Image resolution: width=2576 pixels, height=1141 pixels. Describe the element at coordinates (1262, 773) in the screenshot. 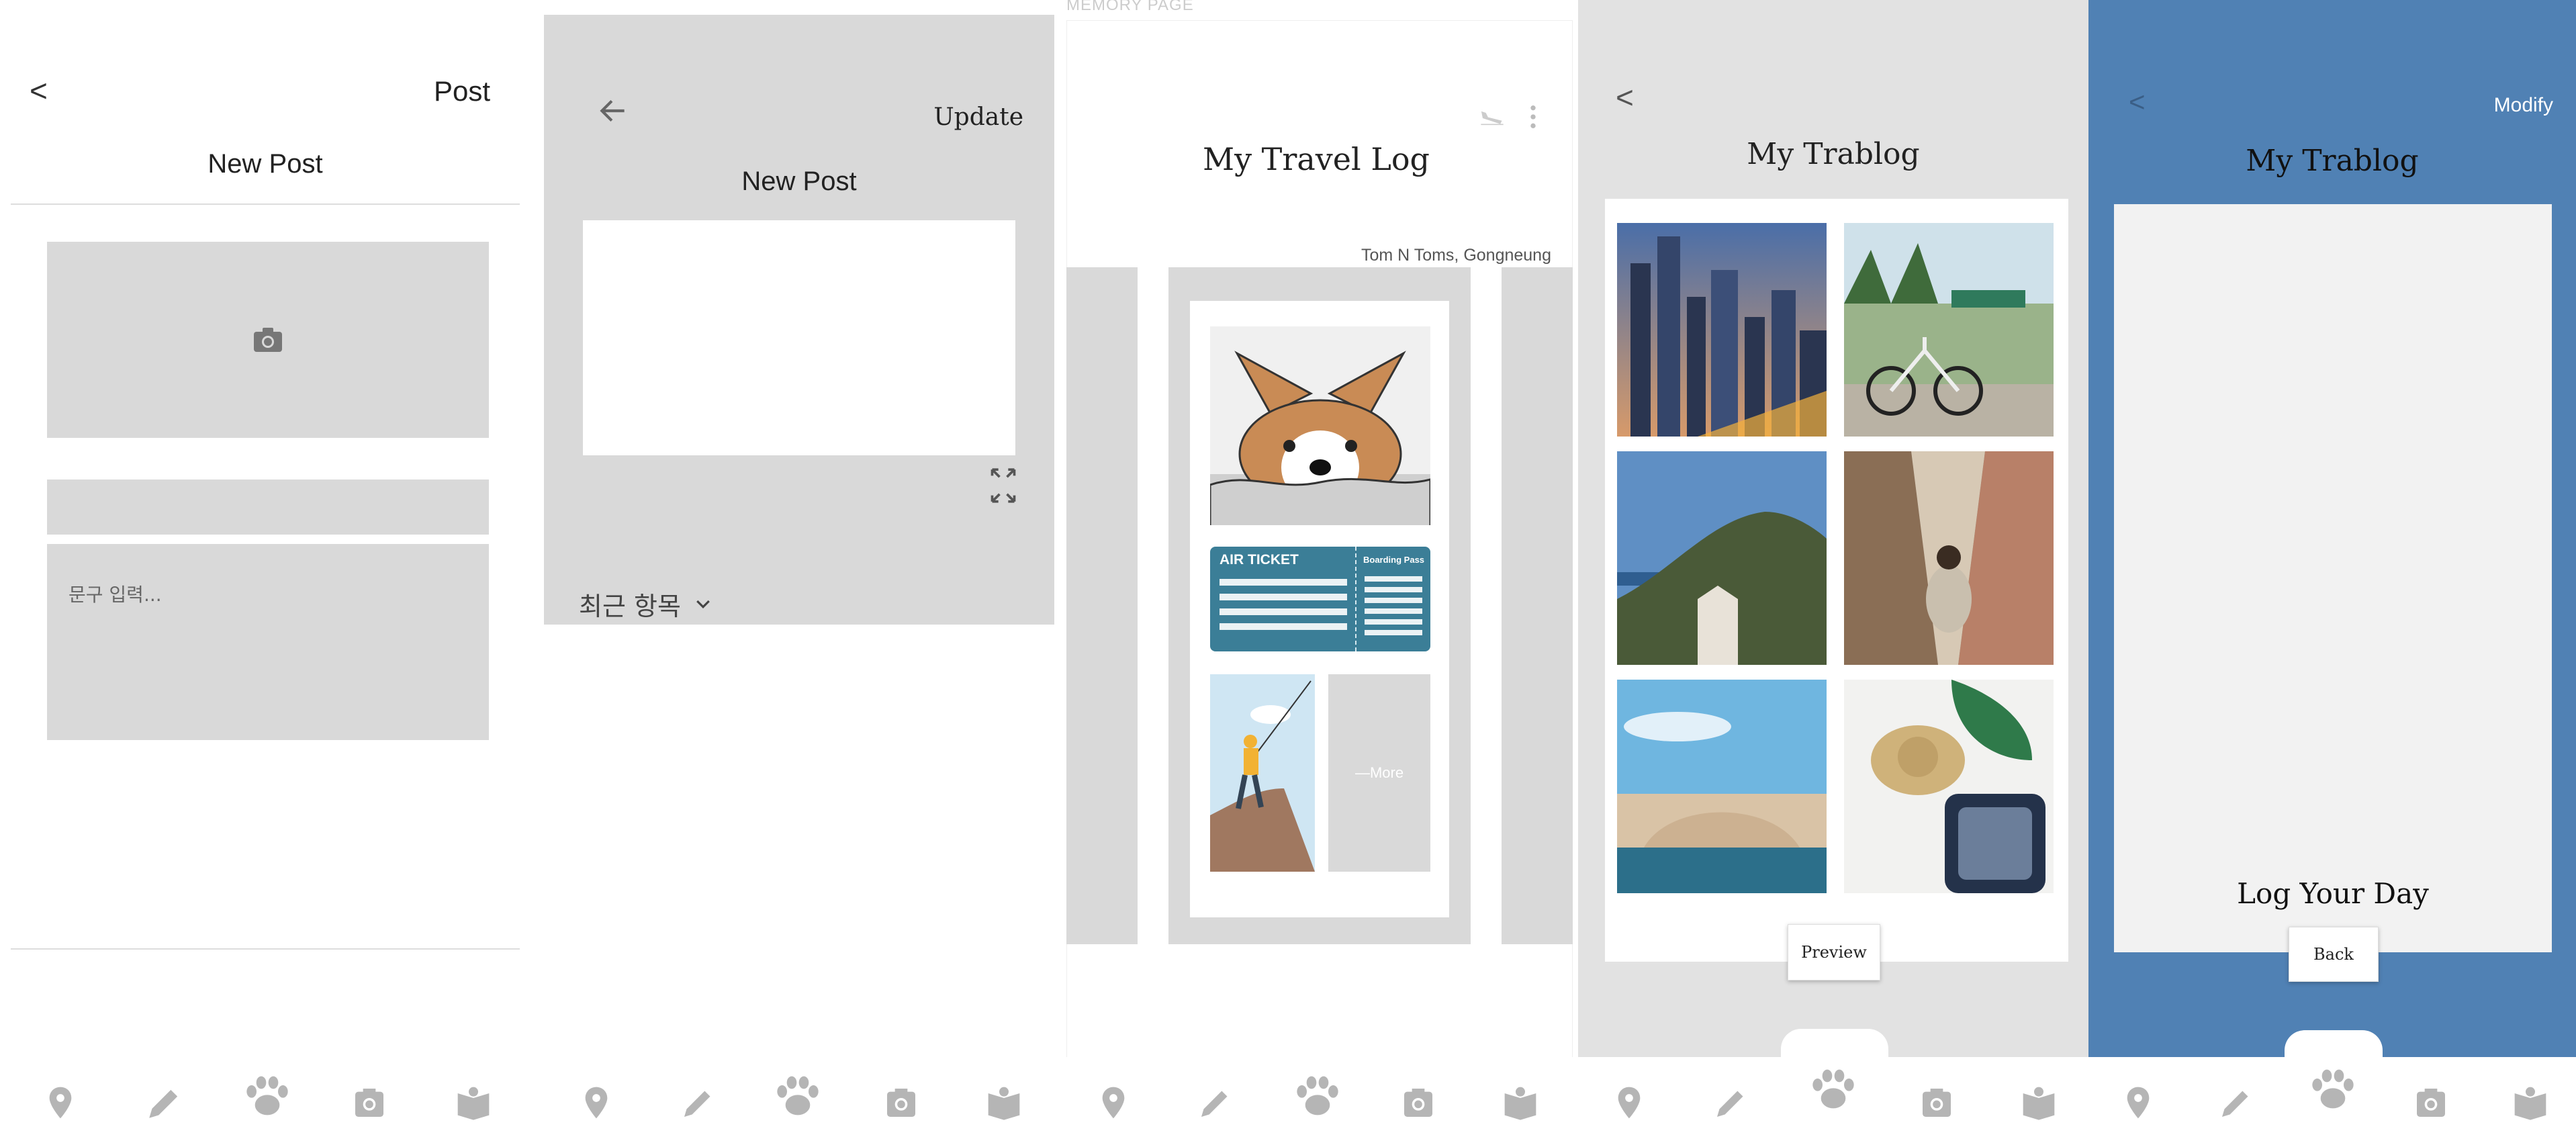

I see `climber-illustration` at that location.